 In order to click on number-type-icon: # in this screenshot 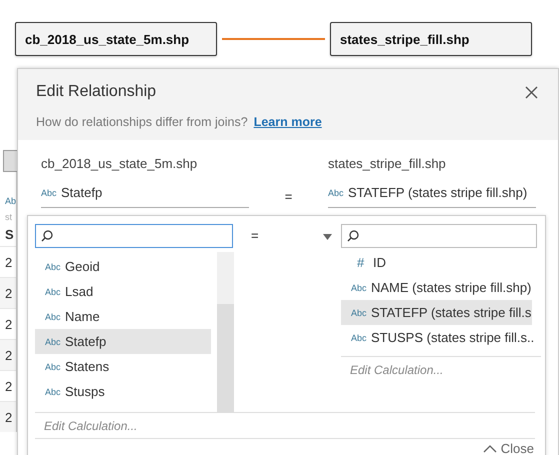, I will do `click(362, 262)`.